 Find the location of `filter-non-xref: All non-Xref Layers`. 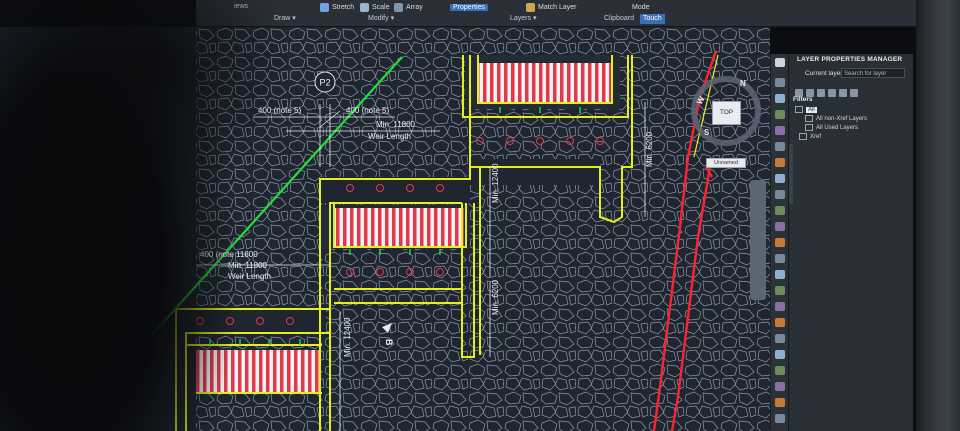

filter-non-xref: All non-Xref Layers is located at coordinates (851, 119).